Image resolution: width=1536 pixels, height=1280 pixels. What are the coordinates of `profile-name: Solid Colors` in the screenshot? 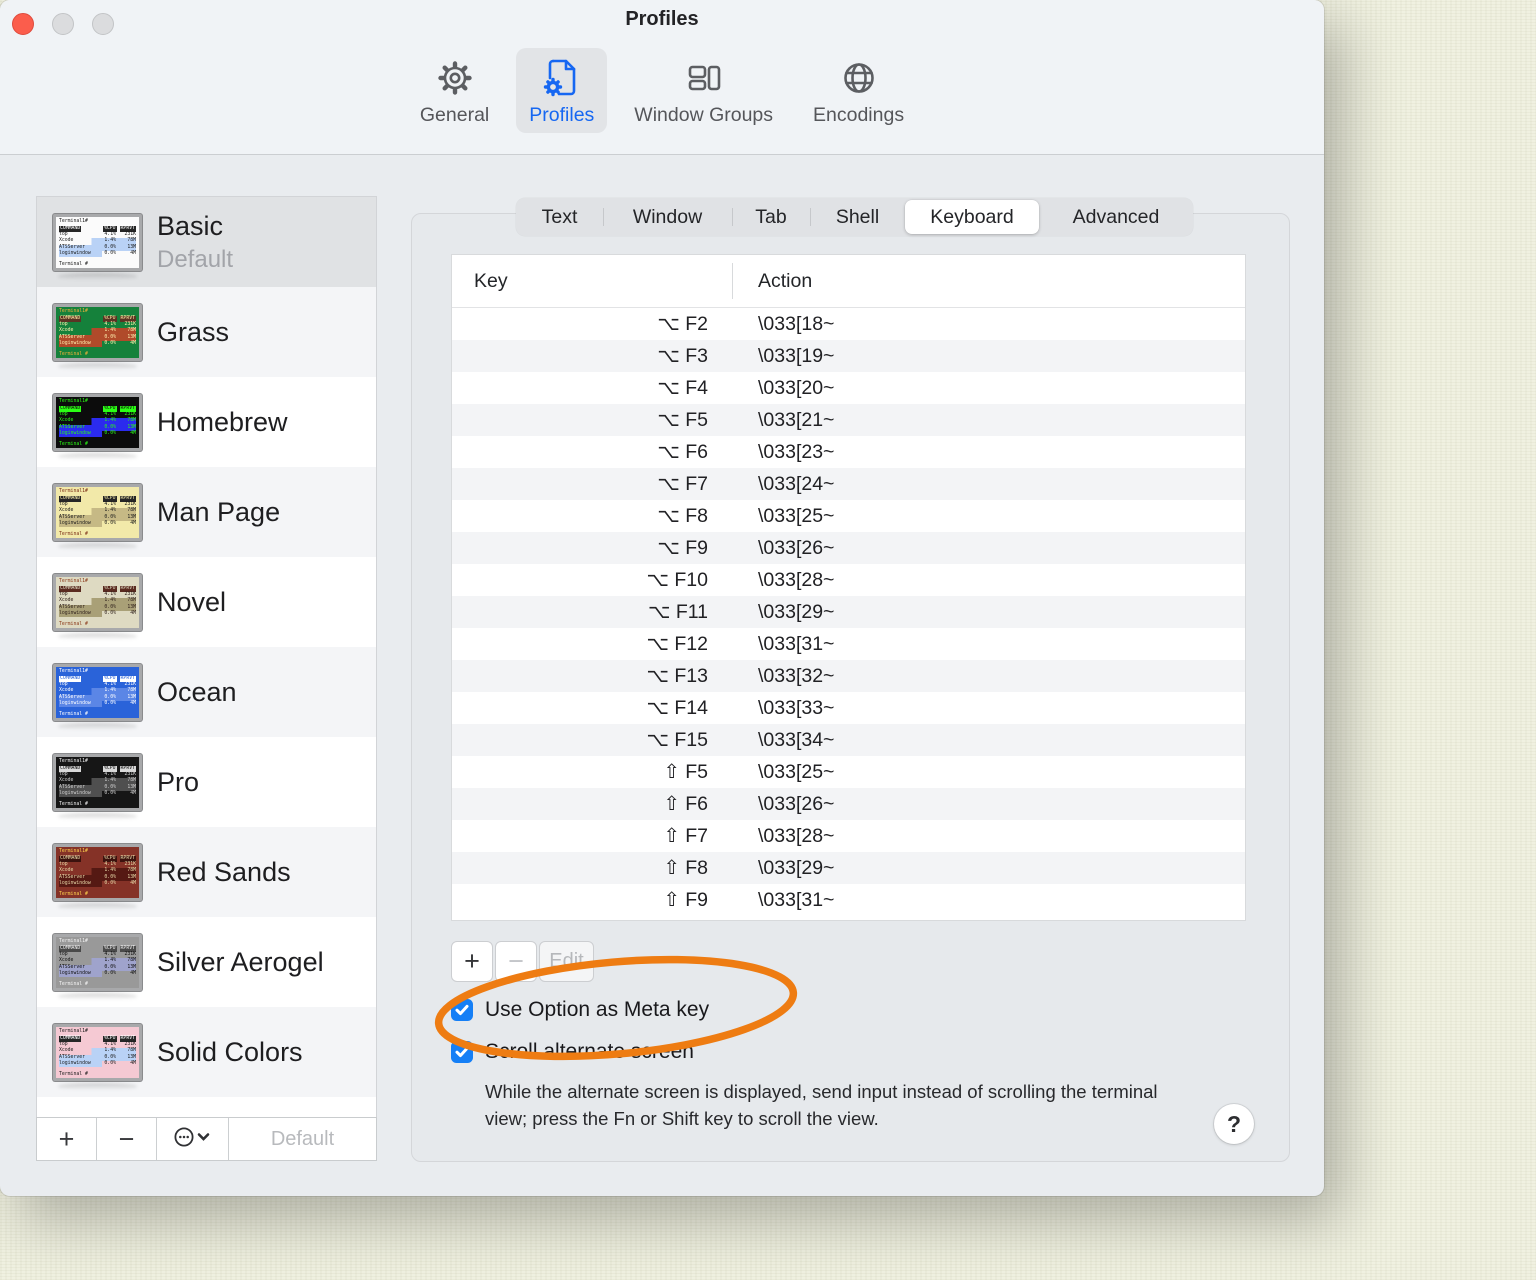 It's located at (230, 1051).